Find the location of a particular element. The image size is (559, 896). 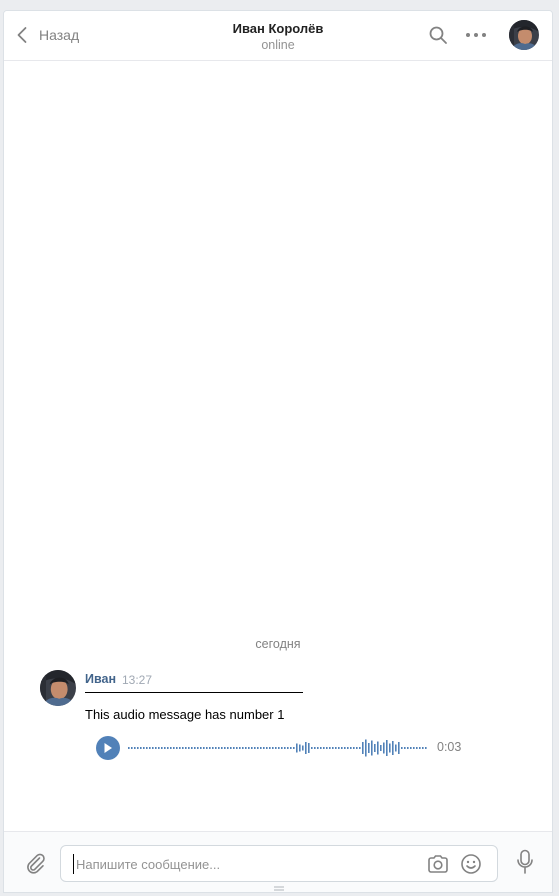

message-composer is located at coordinates (278, 861).